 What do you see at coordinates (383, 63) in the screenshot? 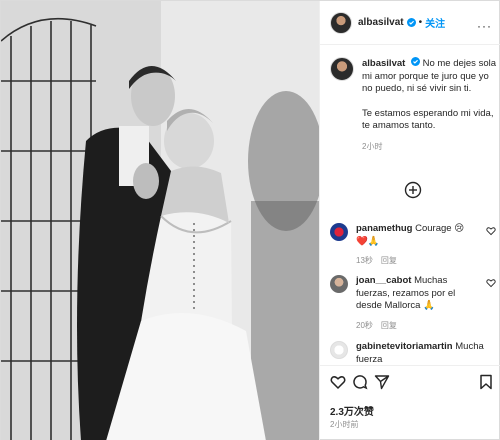
I see `caption-username: albasilvat` at bounding box center [383, 63].